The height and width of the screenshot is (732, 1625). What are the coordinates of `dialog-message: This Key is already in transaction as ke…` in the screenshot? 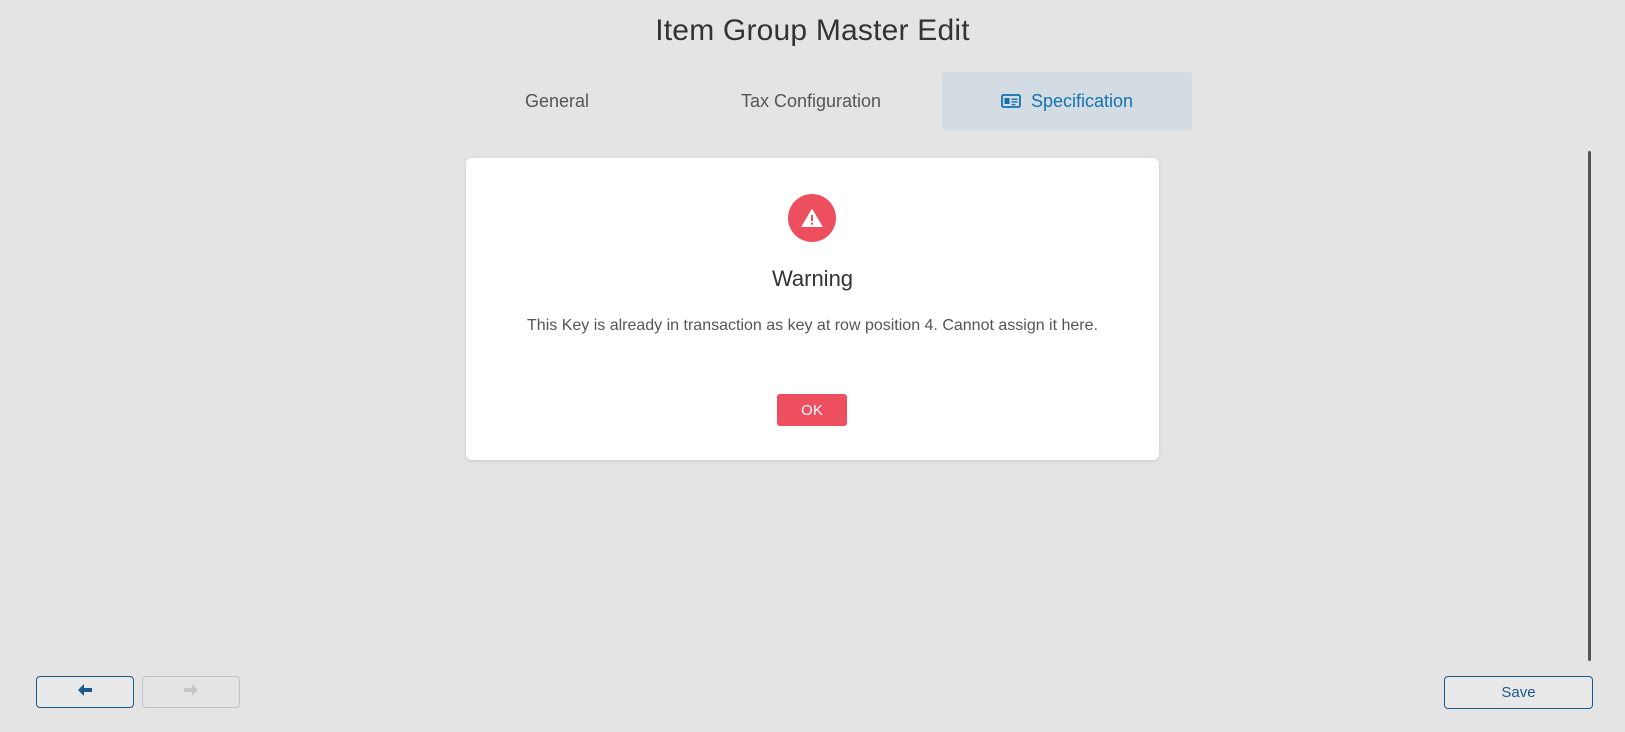 It's located at (812, 325).